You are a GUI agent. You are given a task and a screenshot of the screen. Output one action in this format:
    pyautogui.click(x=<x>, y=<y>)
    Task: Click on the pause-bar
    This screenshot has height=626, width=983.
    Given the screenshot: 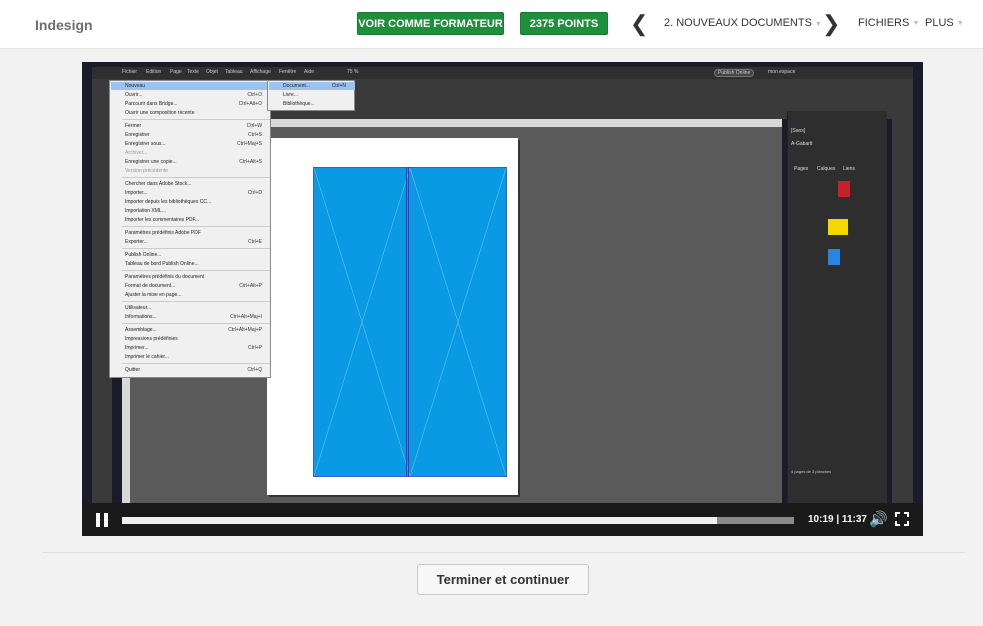 What is the action you would take?
    pyautogui.click(x=98, y=520)
    